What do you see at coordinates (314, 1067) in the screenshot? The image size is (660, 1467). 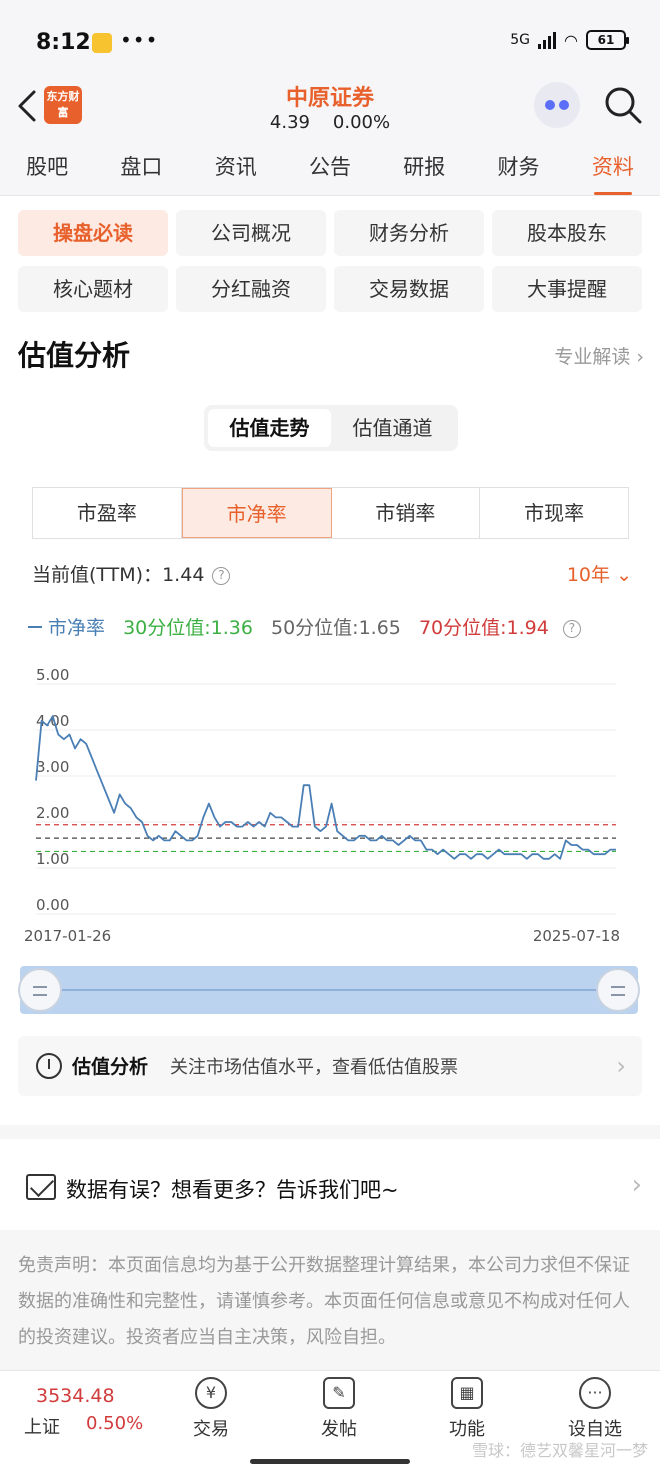 I see `banner-text: 关注市场估值水平，查看低估值股票` at bounding box center [314, 1067].